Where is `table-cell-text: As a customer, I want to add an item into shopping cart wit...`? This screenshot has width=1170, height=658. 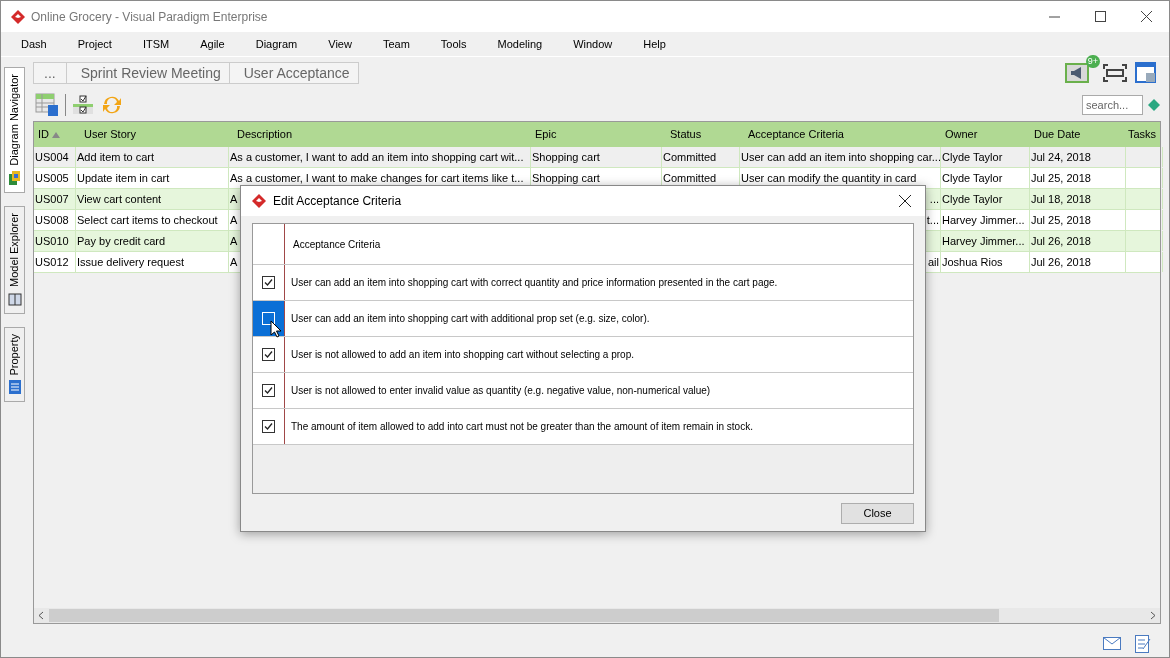
table-cell-text: As a customer, I want to add an item into shopping cart wit... is located at coordinates (377, 157).